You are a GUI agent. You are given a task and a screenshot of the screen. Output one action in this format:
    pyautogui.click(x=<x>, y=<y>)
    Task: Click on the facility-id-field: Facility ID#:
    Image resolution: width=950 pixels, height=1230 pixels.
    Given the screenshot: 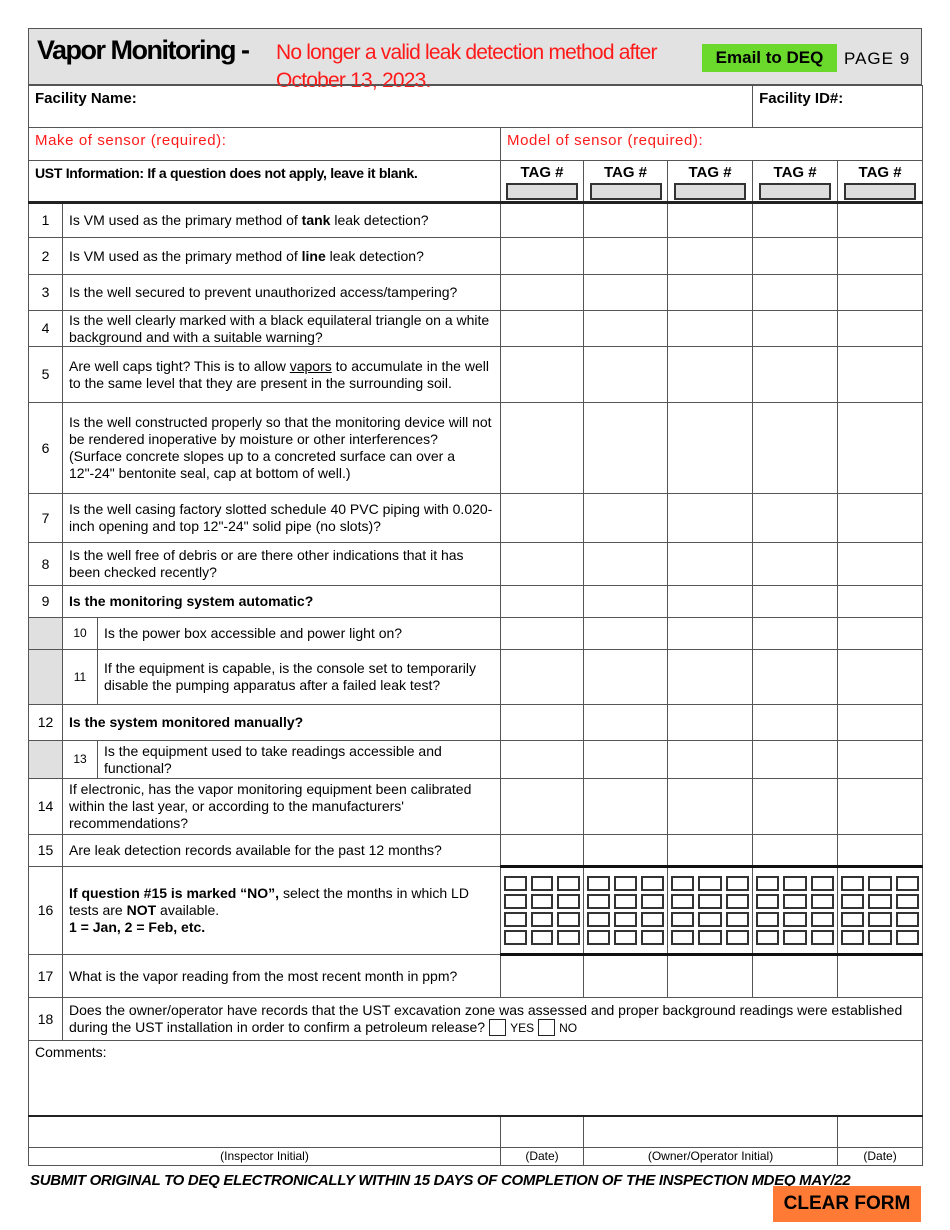 What is the action you would take?
    pyautogui.click(x=838, y=106)
    